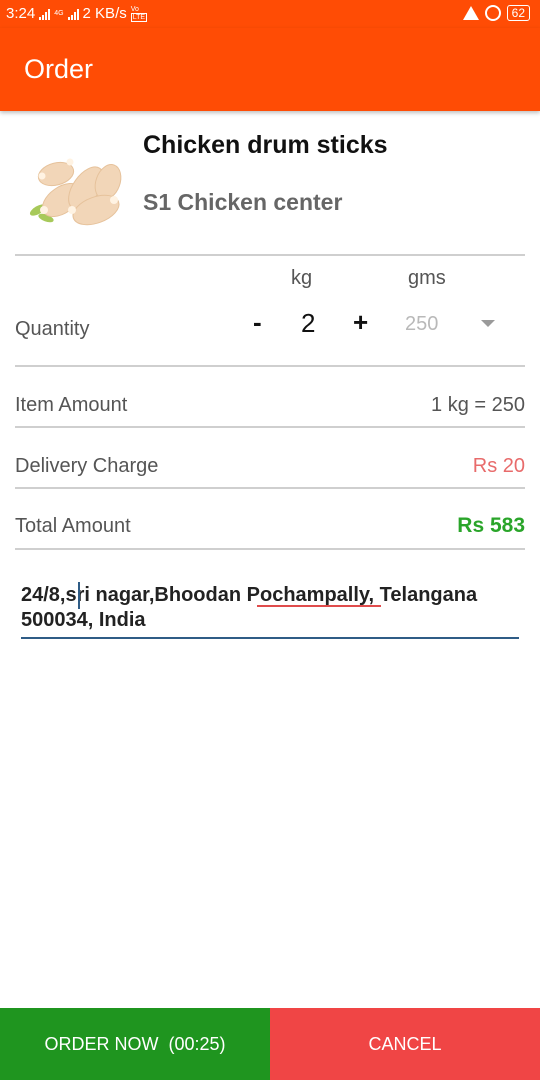  Describe the element at coordinates (302, 278) in the screenshot. I see `kg-label: kg` at that location.